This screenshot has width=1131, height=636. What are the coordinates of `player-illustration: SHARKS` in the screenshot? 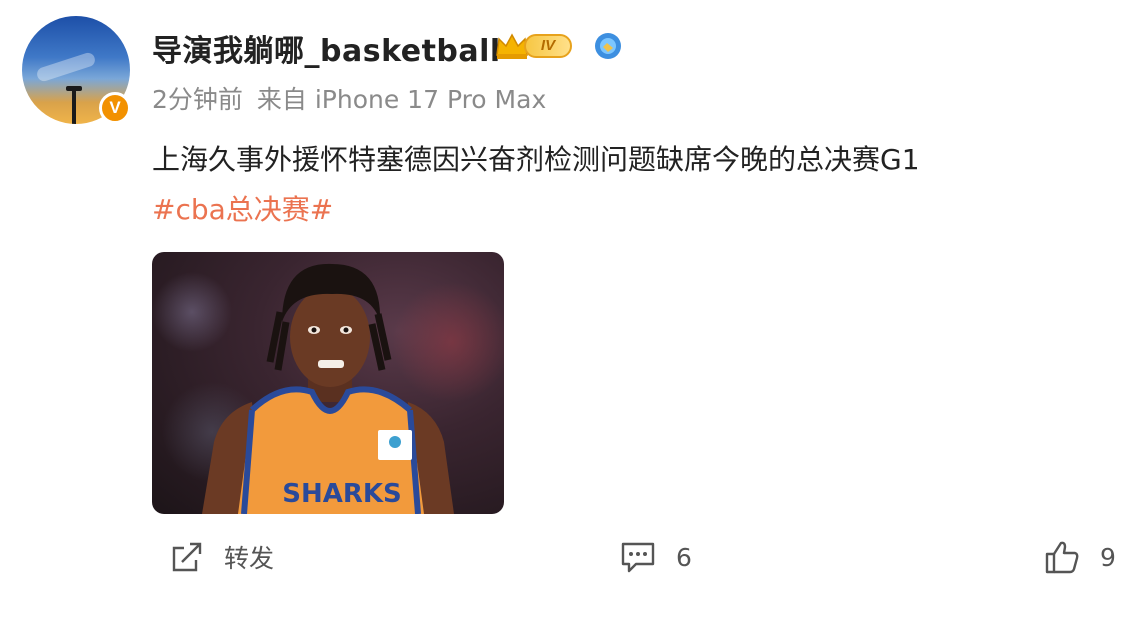 It's located at (328, 388).